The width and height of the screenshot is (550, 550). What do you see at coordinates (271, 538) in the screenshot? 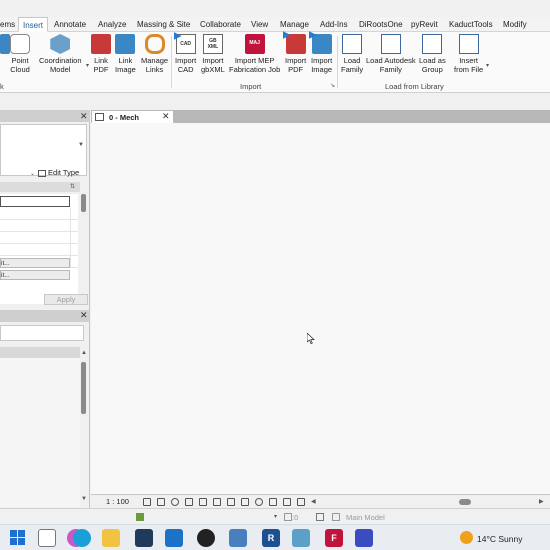
I see `revit-icon: R` at bounding box center [271, 538].